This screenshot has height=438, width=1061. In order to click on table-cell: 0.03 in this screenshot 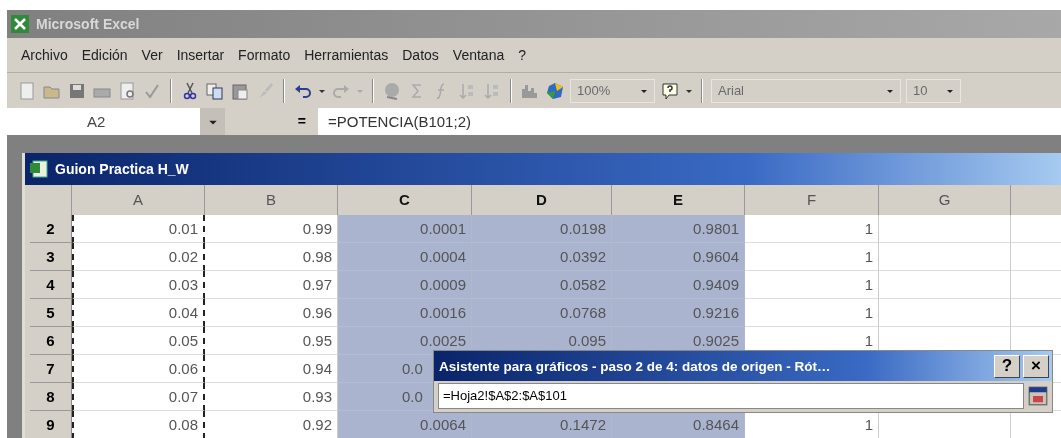, I will do `click(138, 285)`.